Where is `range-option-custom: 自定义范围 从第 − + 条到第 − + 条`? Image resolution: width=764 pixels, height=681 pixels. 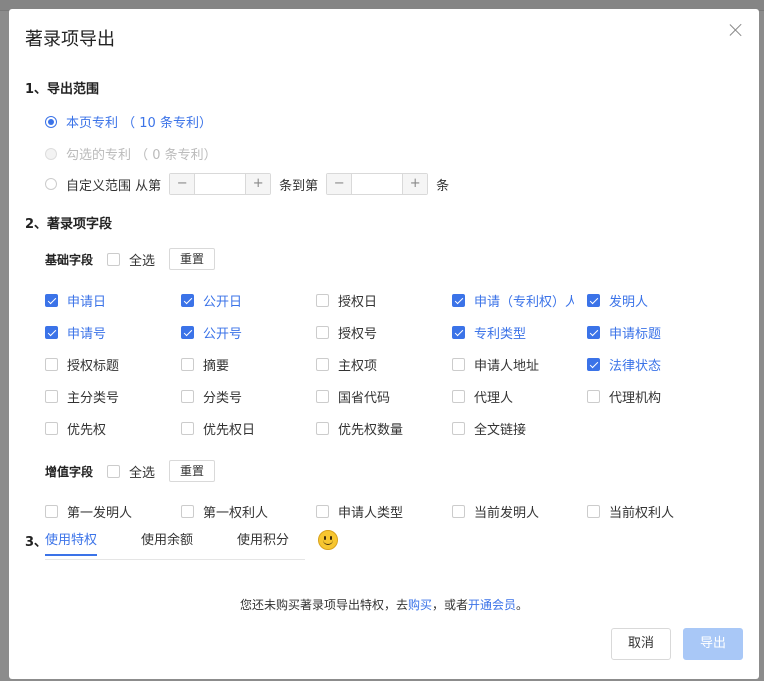 range-option-custom: 自定义范围 从第 − + 条到第 − + 条 is located at coordinates (247, 184).